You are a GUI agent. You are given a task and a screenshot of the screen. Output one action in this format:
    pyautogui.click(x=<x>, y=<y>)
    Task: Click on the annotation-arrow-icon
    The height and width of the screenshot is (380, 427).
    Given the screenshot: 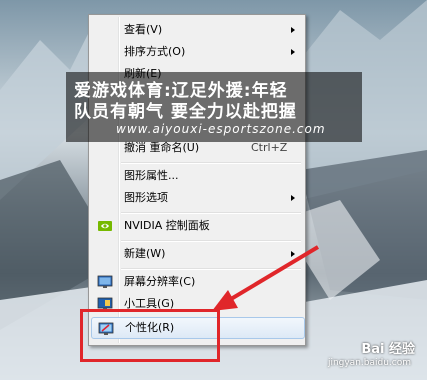 What is the action you would take?
    pyautogui.click(x=266, y=278)
    